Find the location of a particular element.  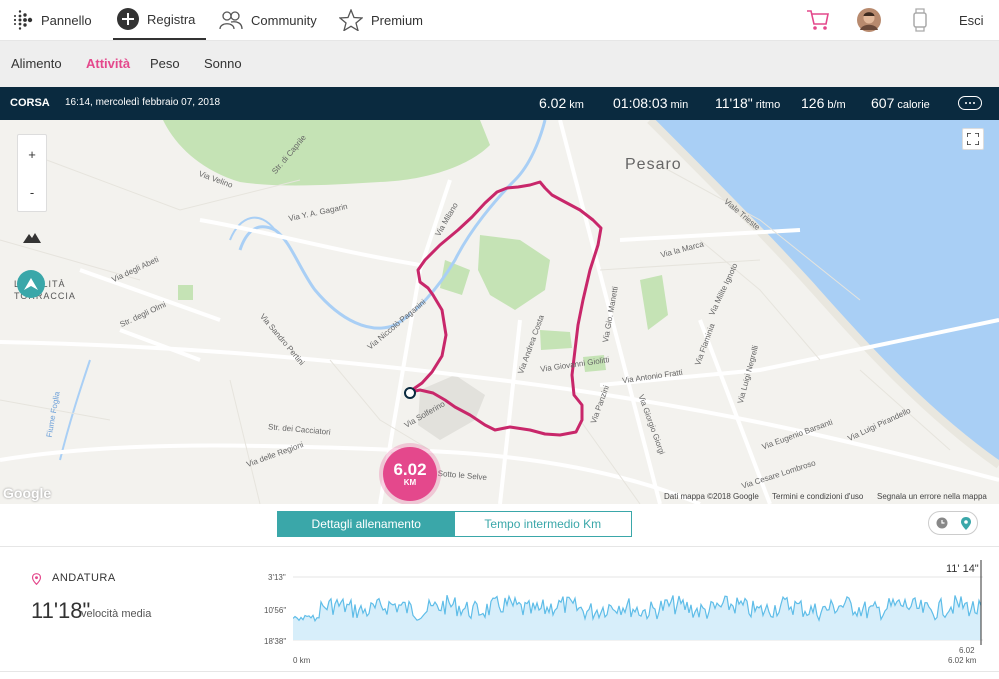

subnav-food: Alimento is located at coordinates (36, 63).